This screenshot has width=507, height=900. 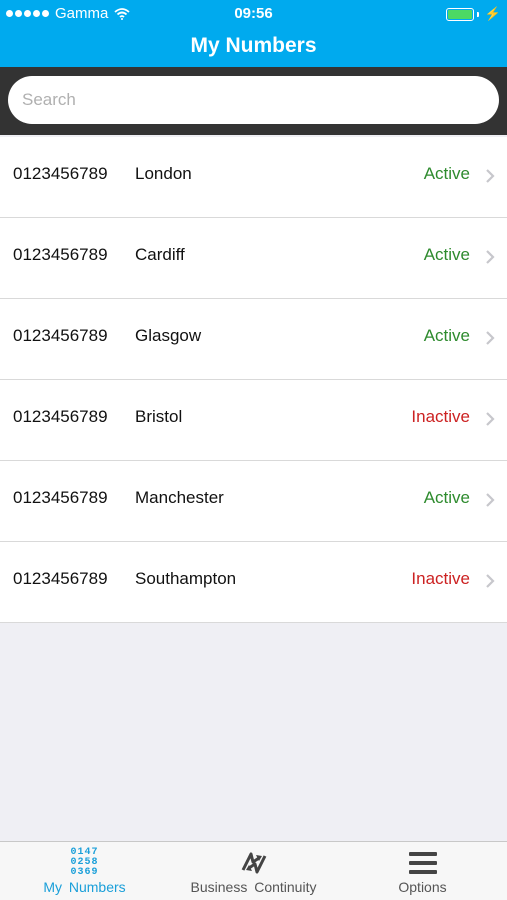 I want to click on status-time: 09:56, so click(x=253, y=13).